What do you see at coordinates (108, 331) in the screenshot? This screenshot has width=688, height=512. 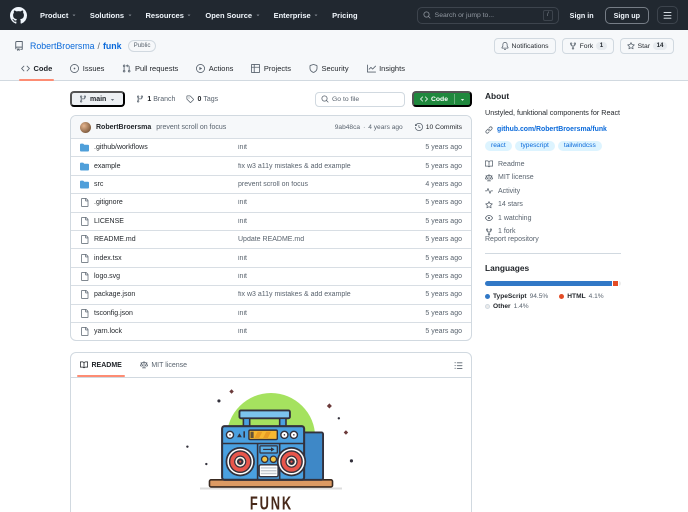 I see `file-name-link: yarn.lock` at bounding box center [108, 331].